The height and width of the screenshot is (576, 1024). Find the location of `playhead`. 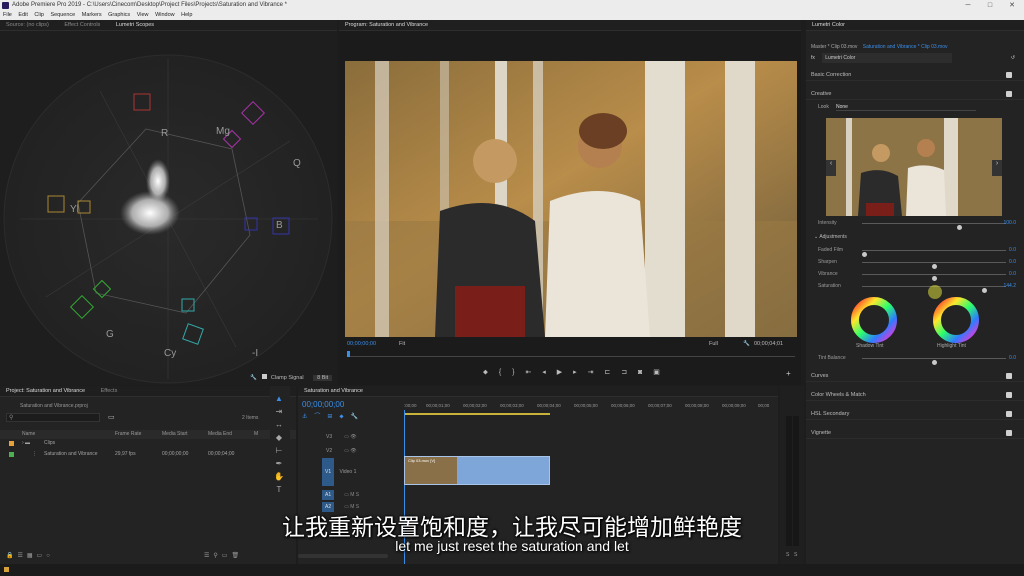

playhead is located at coordinates (348, 354).